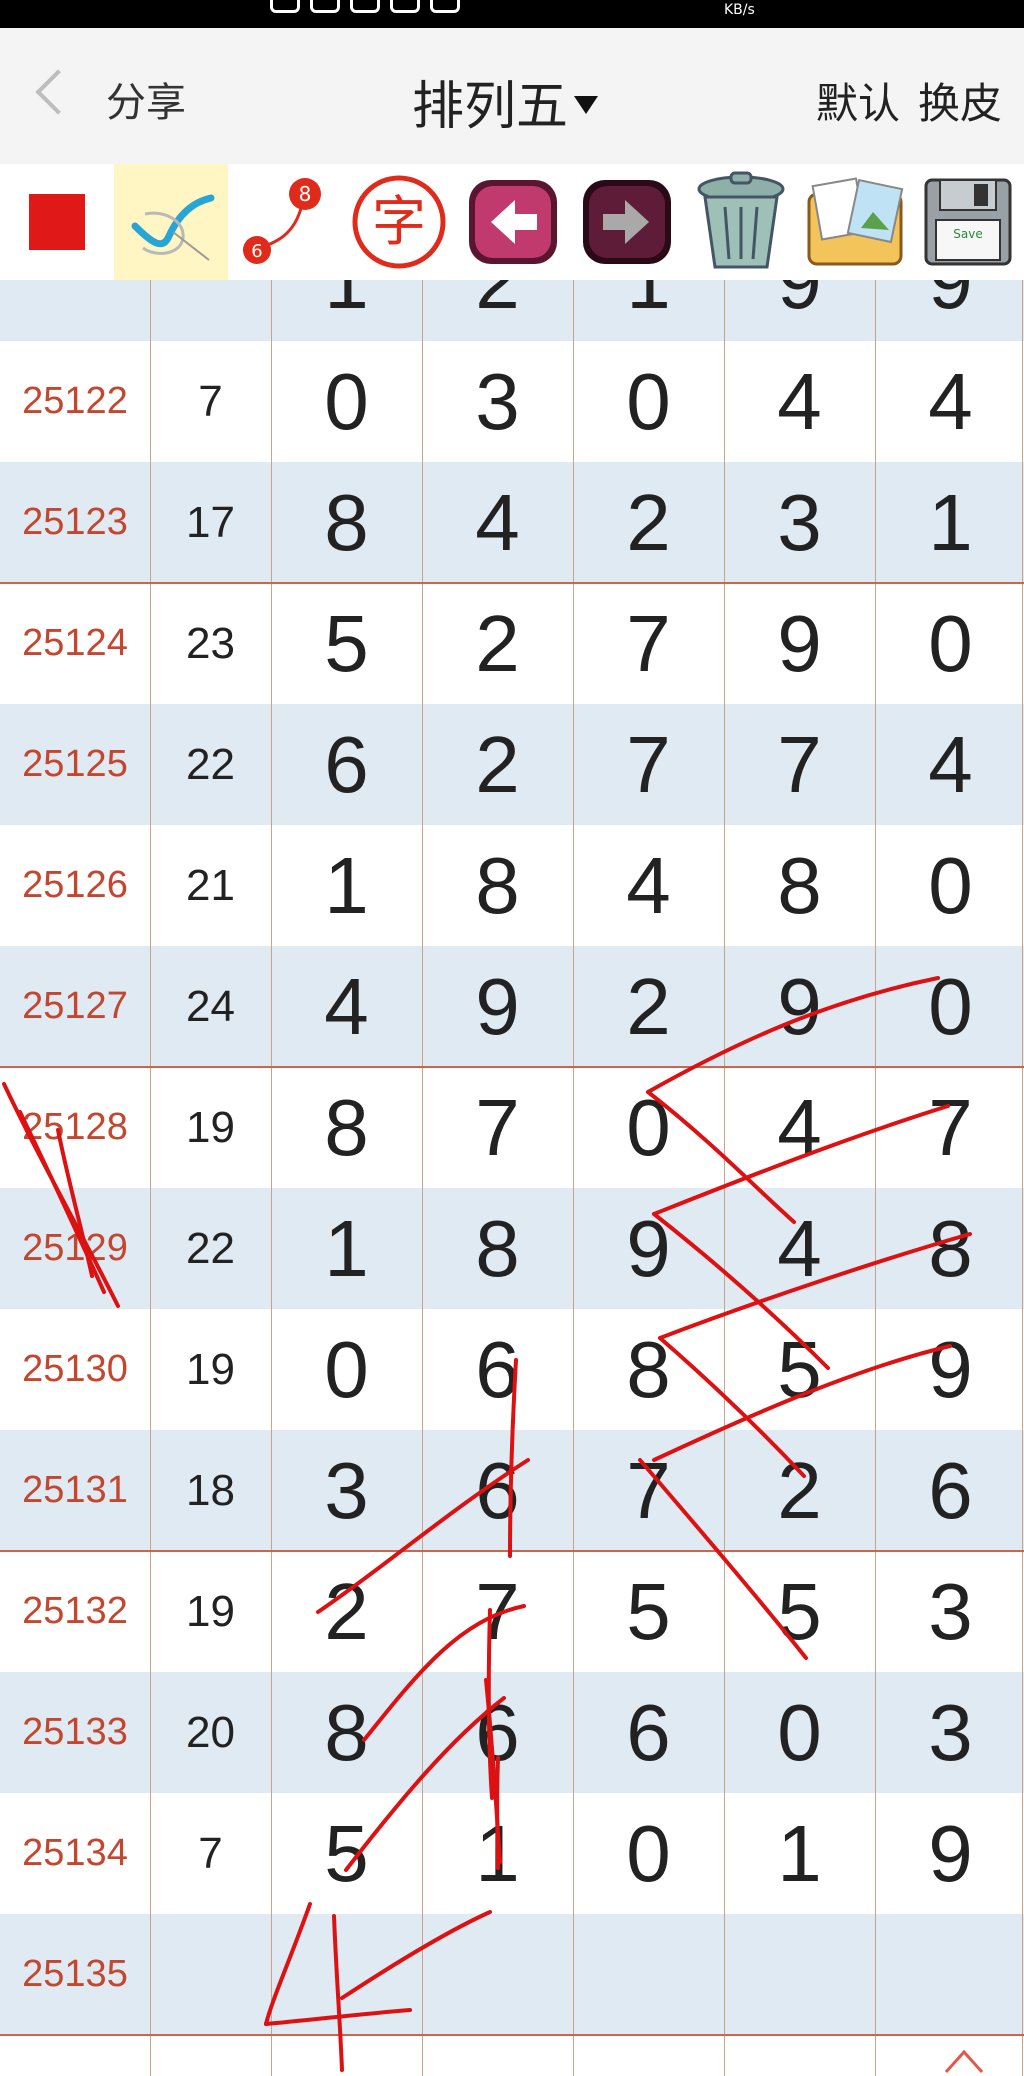 Image resolution: width=1024 pixels, height=2076 pixels. Describe the element at coordinates (75, 1490) in the screenshot. I see `period-cell: 25131` at that location.